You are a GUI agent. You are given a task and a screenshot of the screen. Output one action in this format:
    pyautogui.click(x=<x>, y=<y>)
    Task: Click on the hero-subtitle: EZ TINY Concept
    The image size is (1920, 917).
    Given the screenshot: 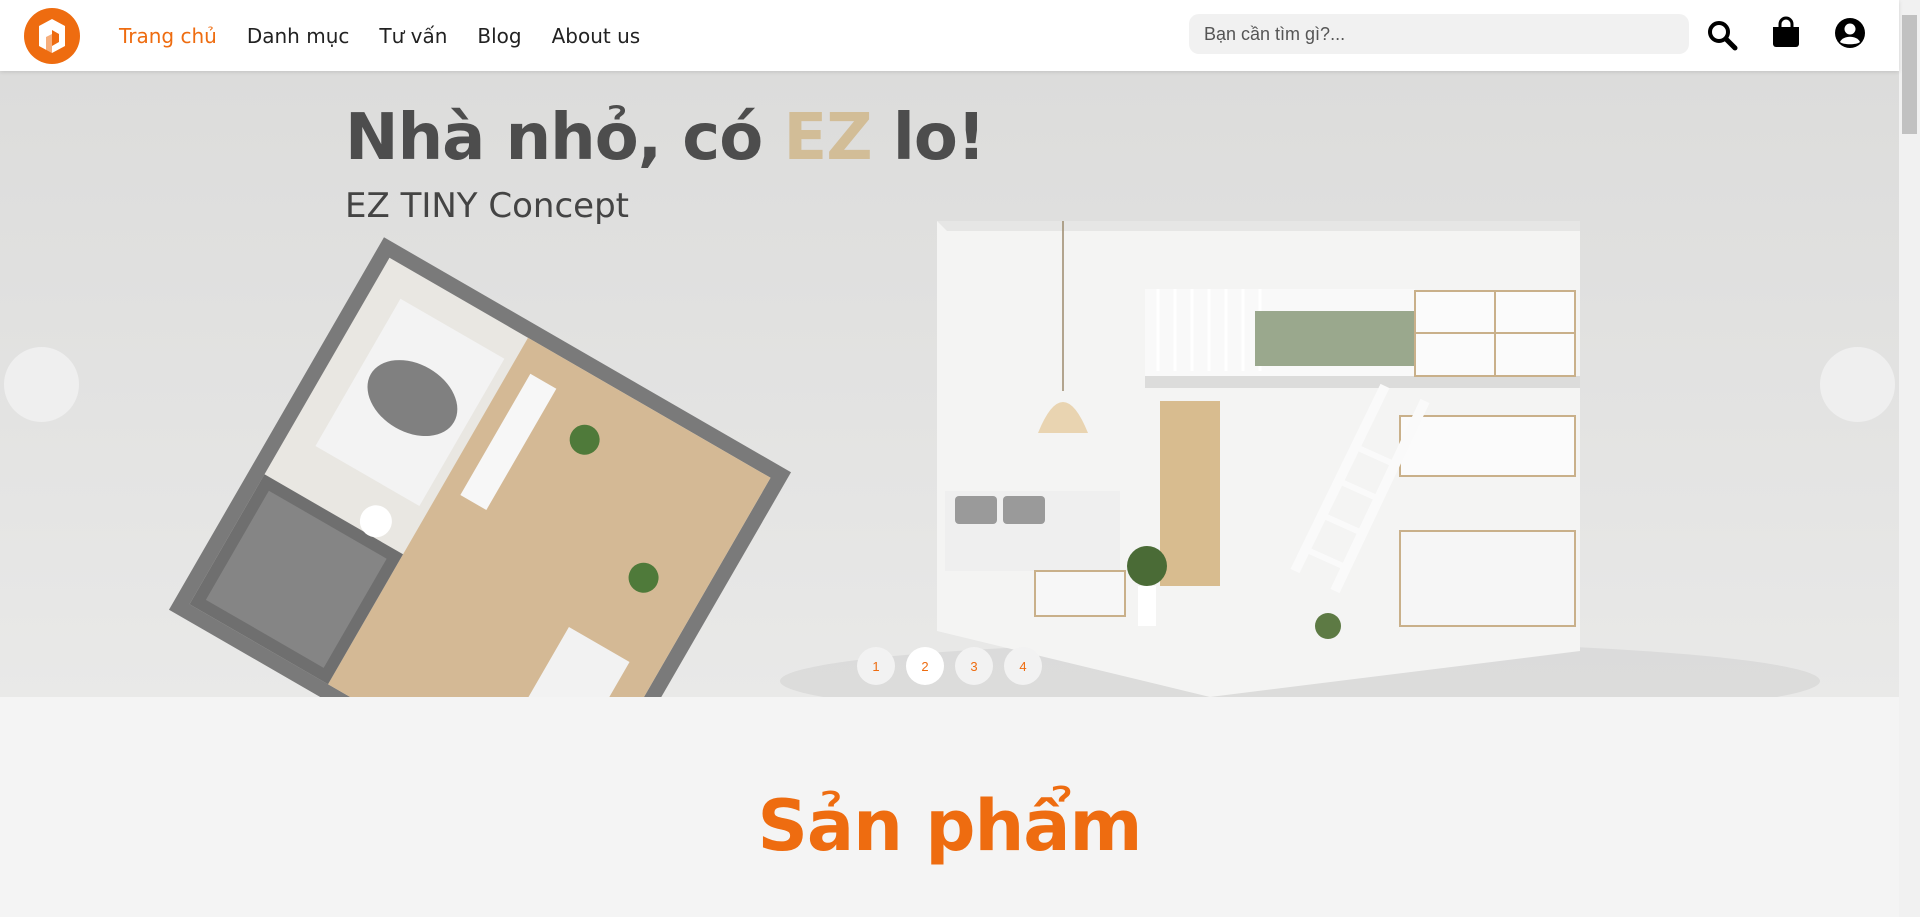 What is the action you would take?
    pyautogui.click(x=487, y=206)
    